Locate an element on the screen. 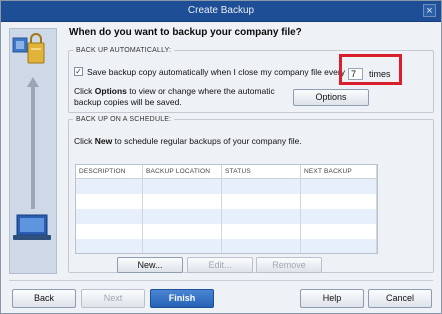 This screenshot has width=442, height=314. backup-illustration-graphic is located at coordinates (31, 136).